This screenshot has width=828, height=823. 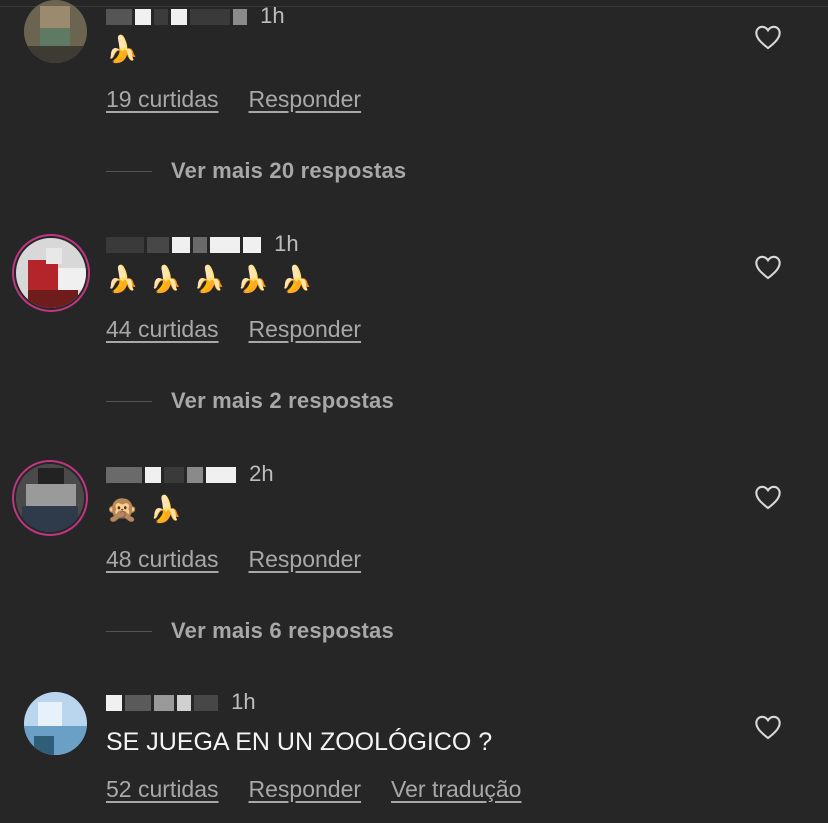 What do you see at coordinates (261, 473) in the screenshot?
I see `comment-time: 2h` at bounding box center [261, 473].